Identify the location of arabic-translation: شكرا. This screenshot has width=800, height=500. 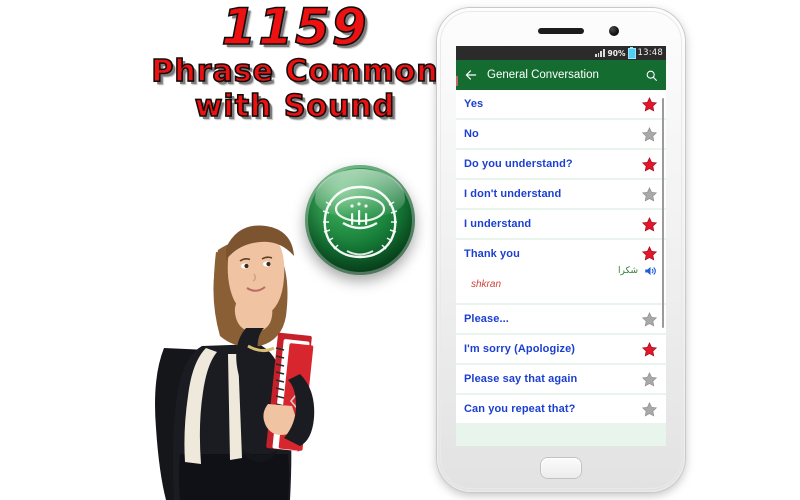
(628, 270).